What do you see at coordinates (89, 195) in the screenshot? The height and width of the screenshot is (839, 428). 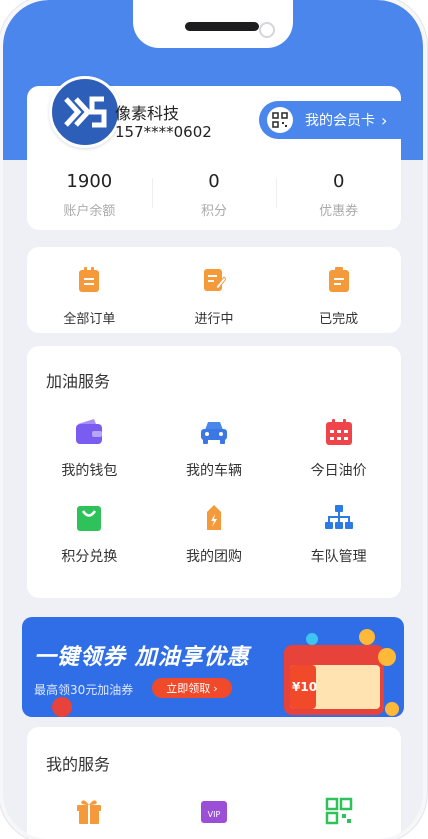 I see `stat-balance: 1900 账户余额` at bounding box center [89, 195].